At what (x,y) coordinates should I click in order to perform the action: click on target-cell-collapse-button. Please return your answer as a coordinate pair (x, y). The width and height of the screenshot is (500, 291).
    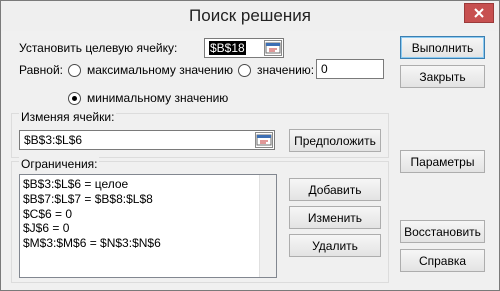
    Looking at the image, I should click on (273, 48).